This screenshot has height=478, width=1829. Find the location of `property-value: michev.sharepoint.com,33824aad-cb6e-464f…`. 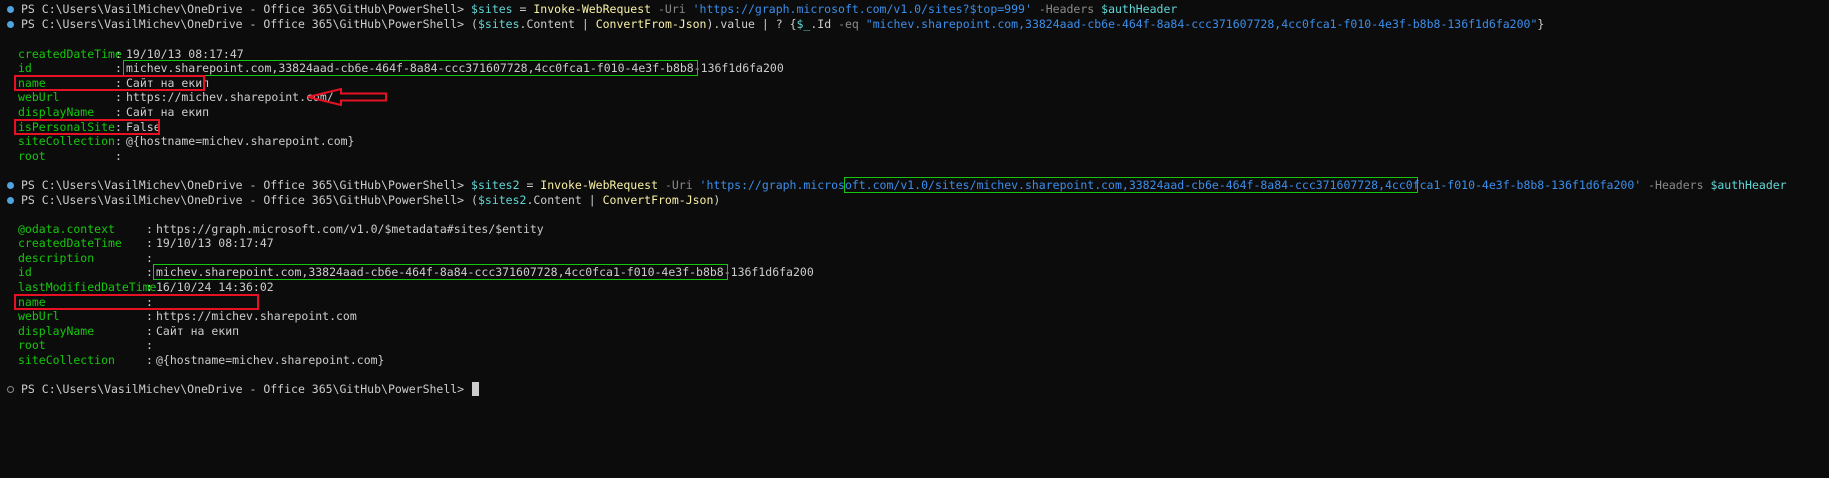

property-value: michev.sharepoint.com,33824aad-cb6e-464f… is located at coordinates (455, 68).